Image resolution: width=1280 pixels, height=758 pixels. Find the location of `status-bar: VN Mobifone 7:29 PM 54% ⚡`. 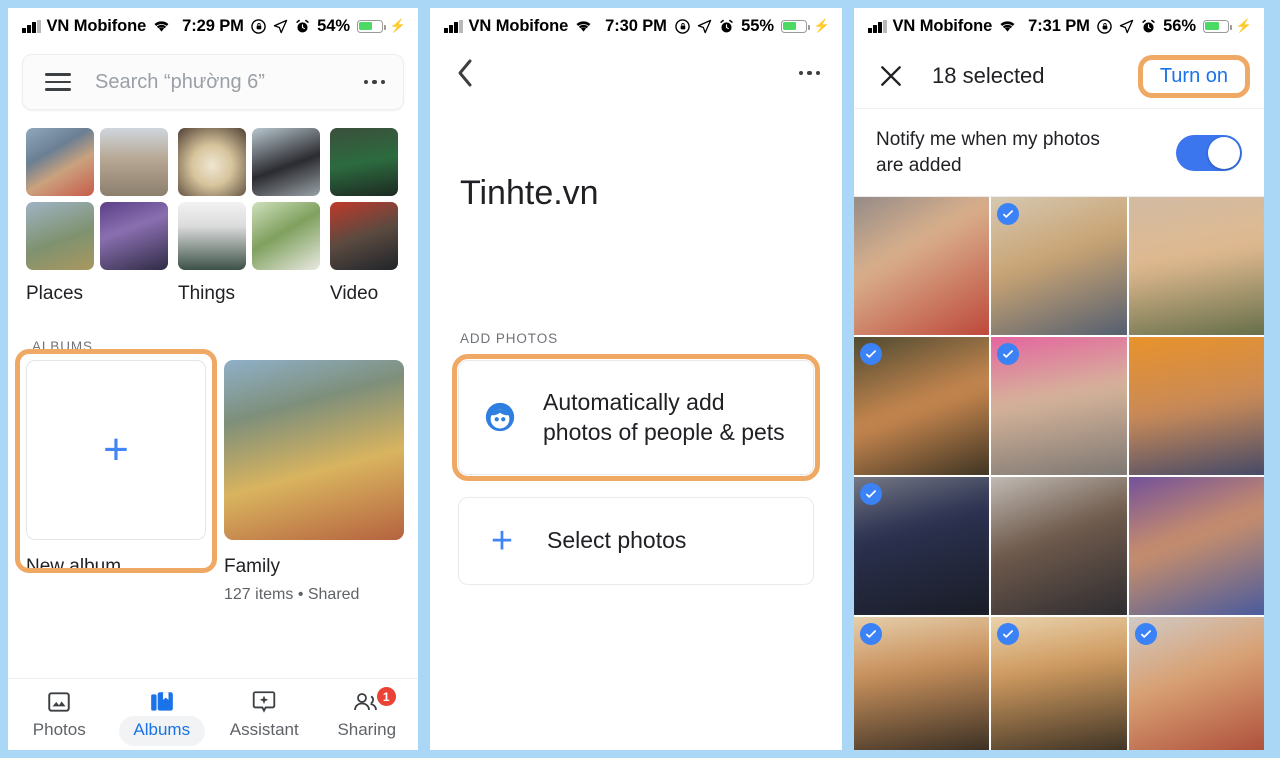

status-bar: VN Mobifone 7:29 PM 54% ⚡ is located at coordinates (213, 26).